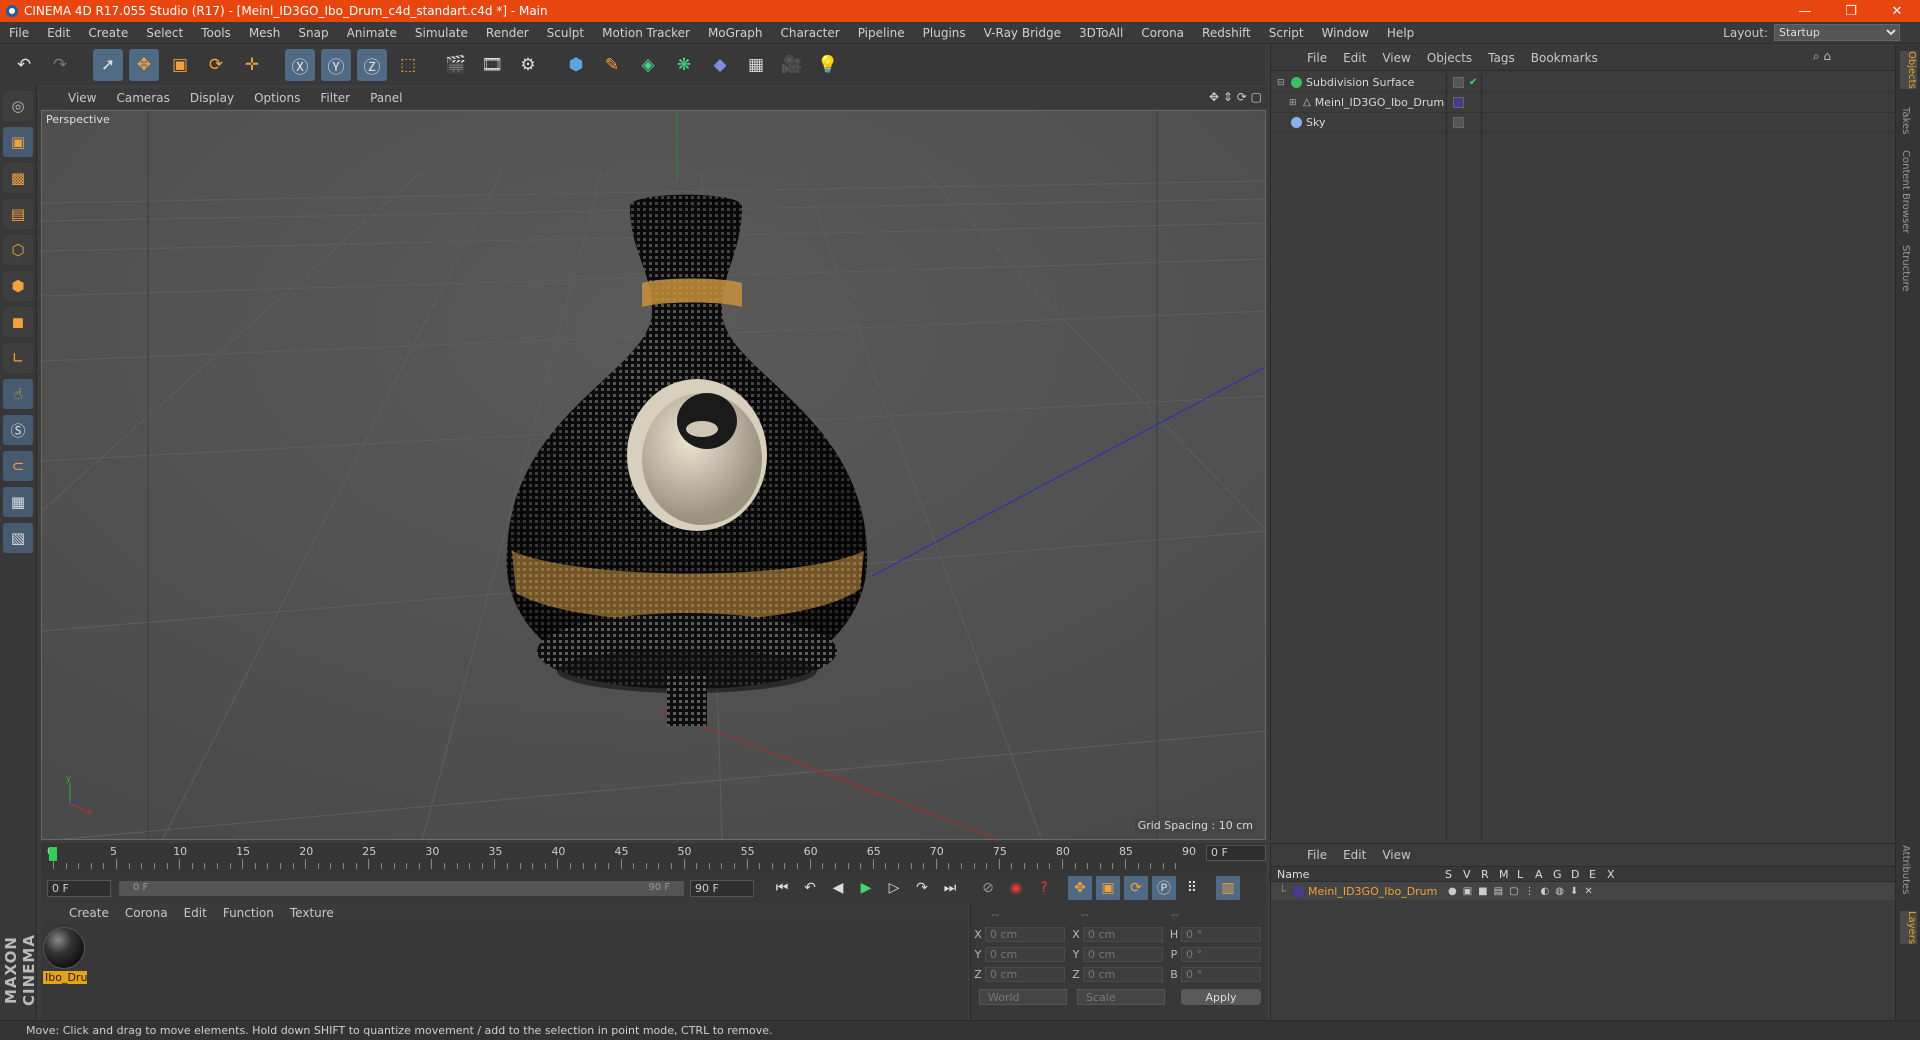 This screenshot has width=1920, height=1040. Describe the element at coordinates (1101, 33) in the screenshot. I see `menu-3dtoall: 3DToAll` at that location.